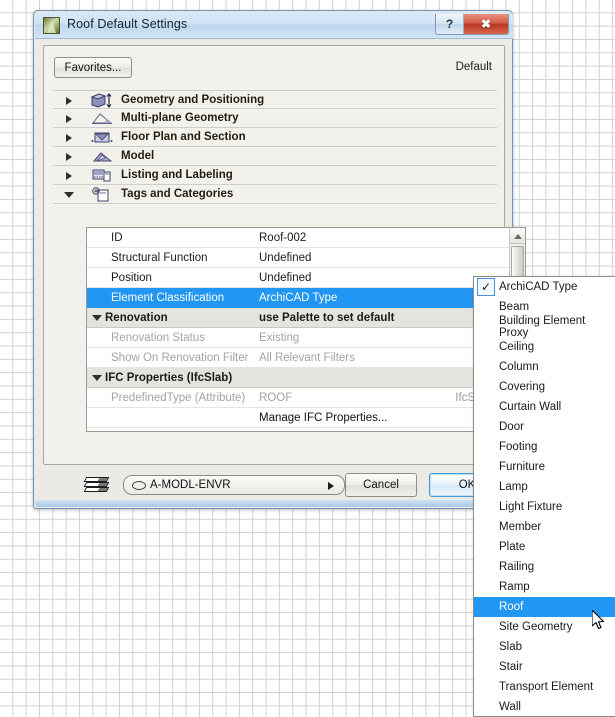 This screenshot has height=717, width=615. I want to click on menu-item-label: Ceiling, so click(517, 347).